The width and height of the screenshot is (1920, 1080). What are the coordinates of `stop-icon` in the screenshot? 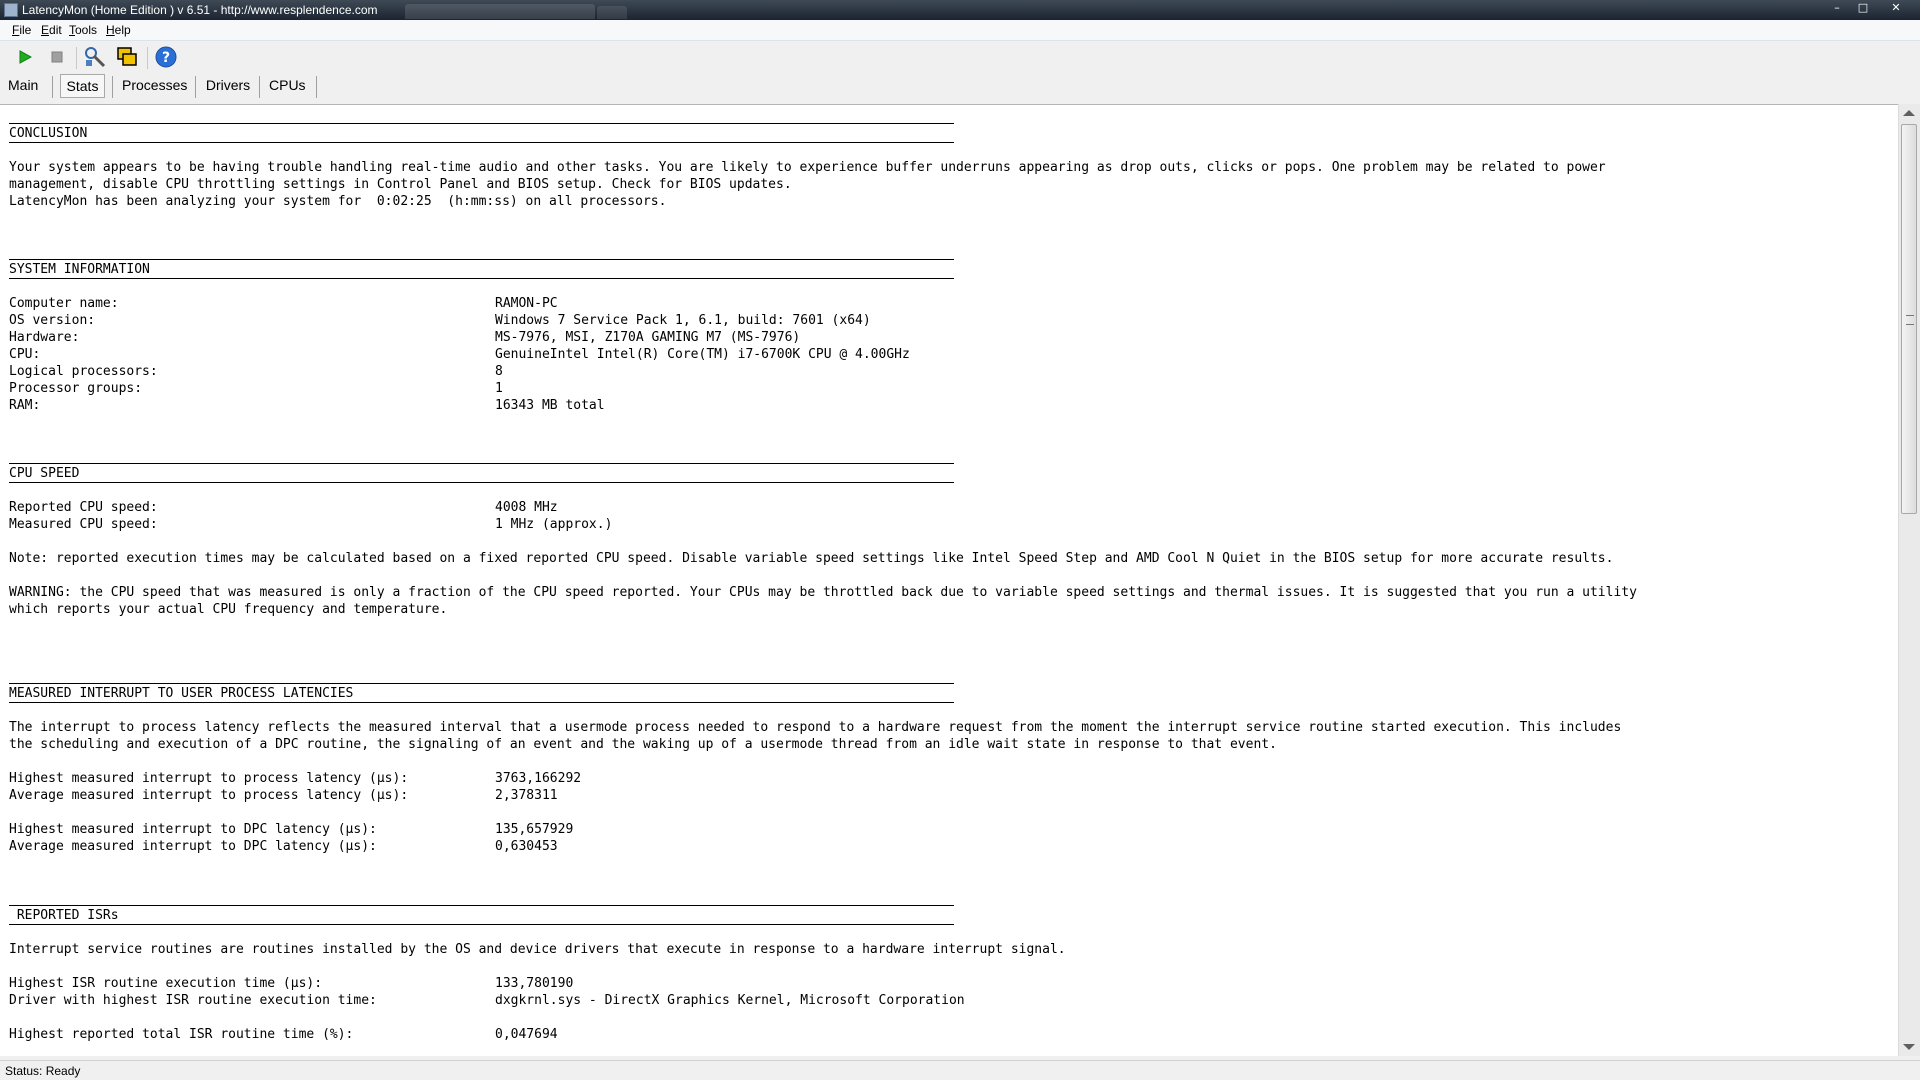 It's located at (57, 57).